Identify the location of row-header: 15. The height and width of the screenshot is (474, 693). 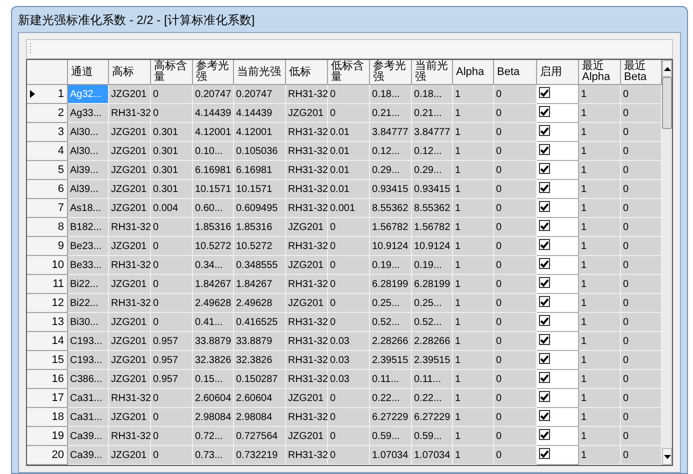
(47, 360).